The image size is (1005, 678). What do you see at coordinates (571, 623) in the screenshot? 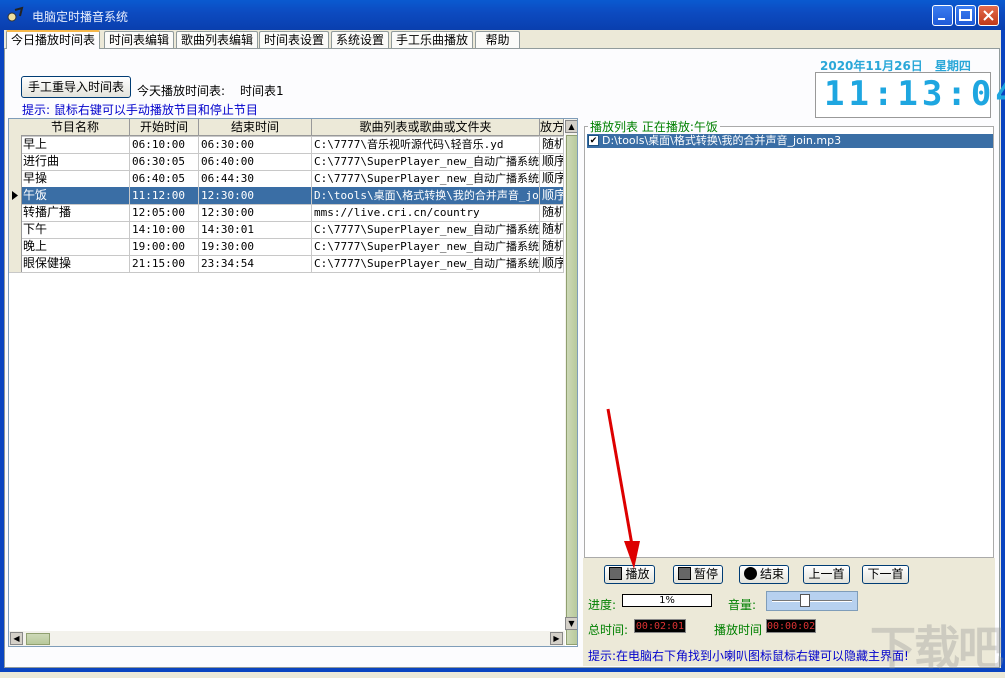
I see `scroll-down-button: ▼` at bounding box center [571, 623].